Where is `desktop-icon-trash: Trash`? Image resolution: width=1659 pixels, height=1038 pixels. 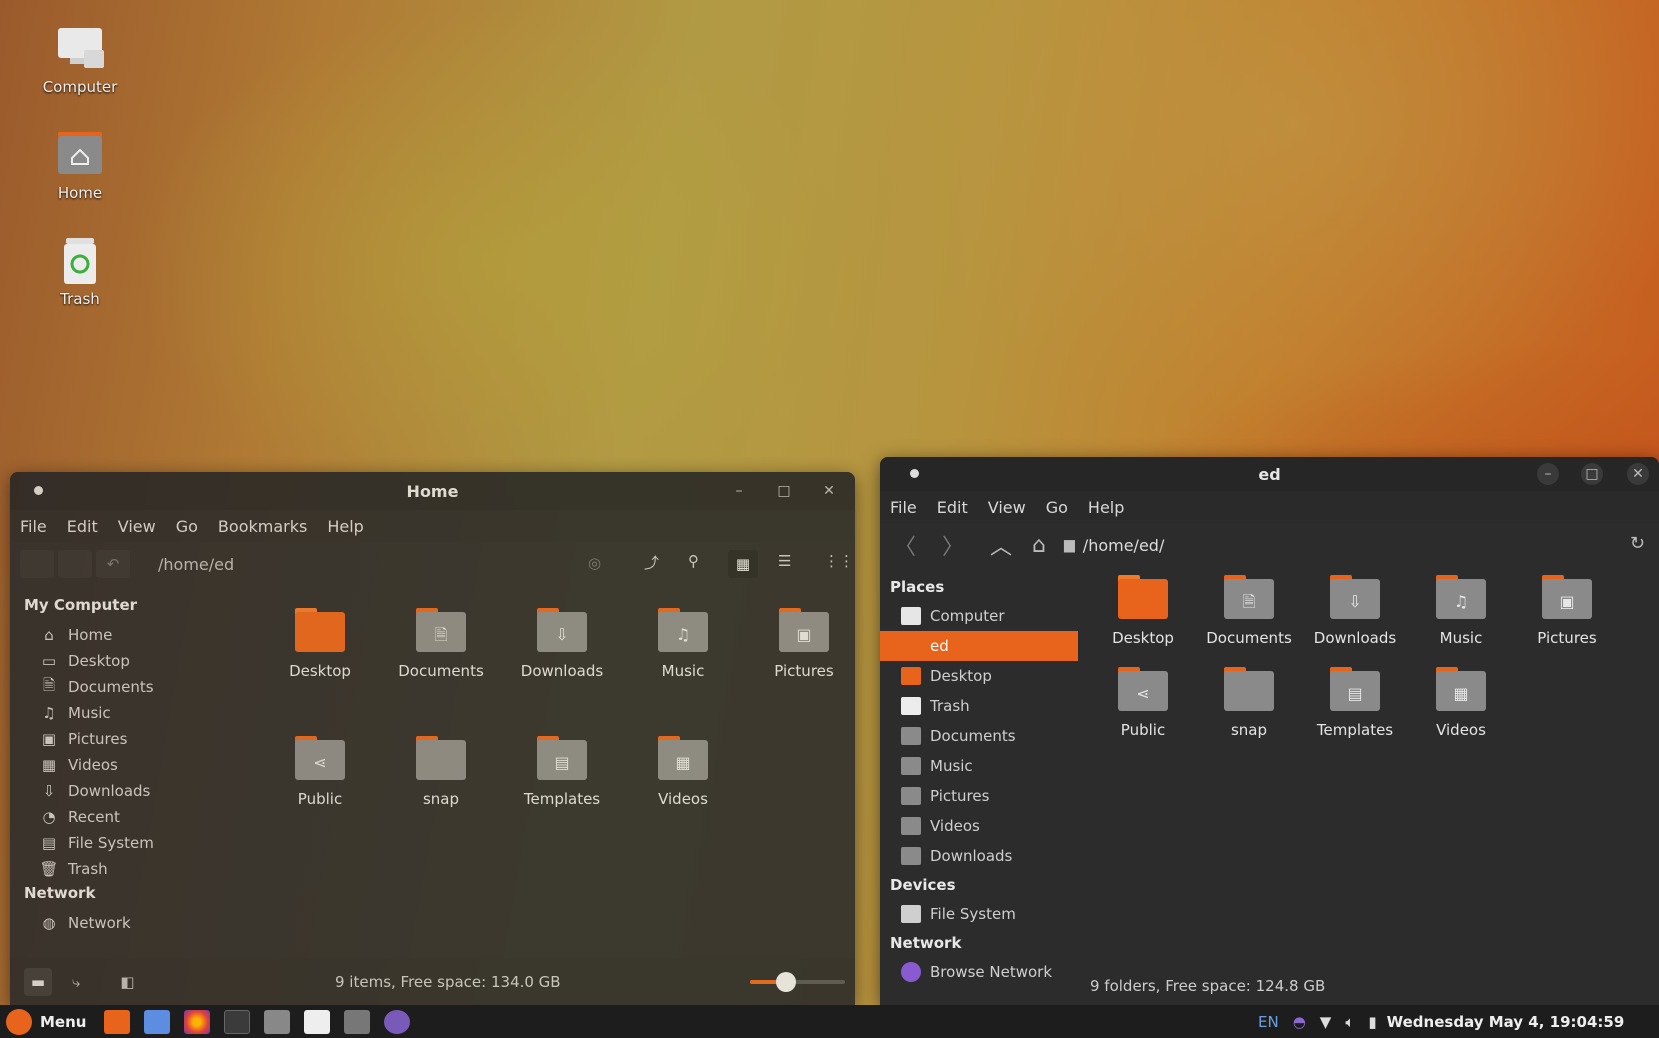 desktop-icon-trash: Trash is located at coordinates (80, 271).